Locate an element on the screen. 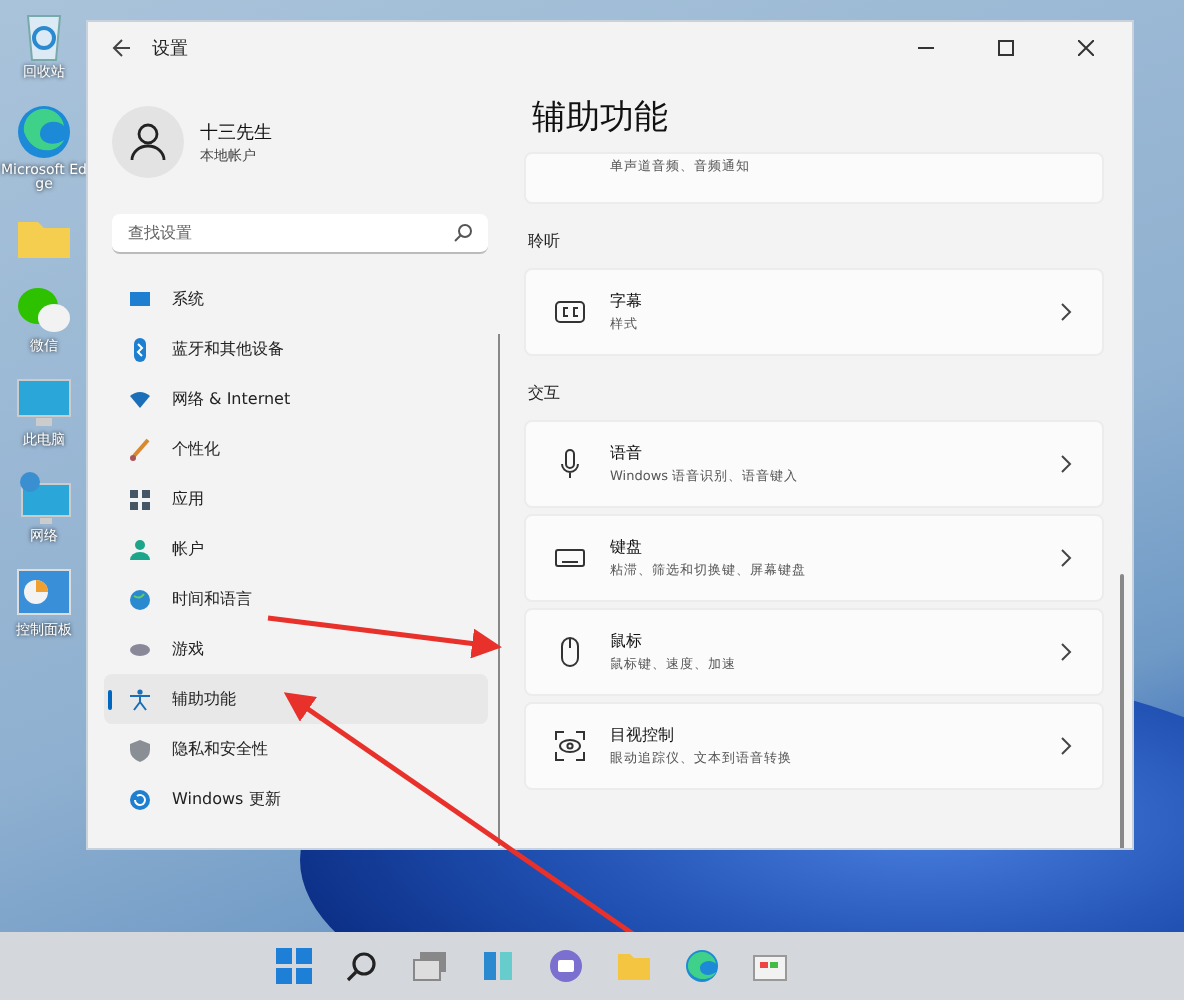  sidebar-item: 应用 is located at coordinates (296, 499).